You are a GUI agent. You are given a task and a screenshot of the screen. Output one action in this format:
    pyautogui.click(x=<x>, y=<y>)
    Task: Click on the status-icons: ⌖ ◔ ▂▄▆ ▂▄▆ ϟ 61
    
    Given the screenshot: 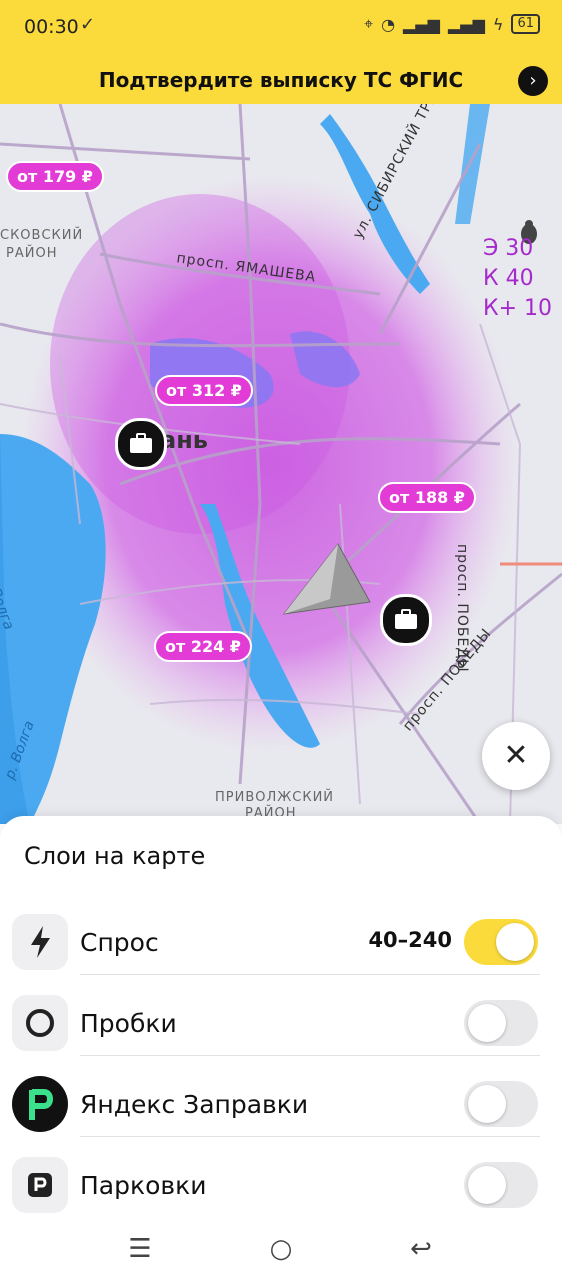 What is the action you would take?
    pyautogui.click(x=452, y=24)
    